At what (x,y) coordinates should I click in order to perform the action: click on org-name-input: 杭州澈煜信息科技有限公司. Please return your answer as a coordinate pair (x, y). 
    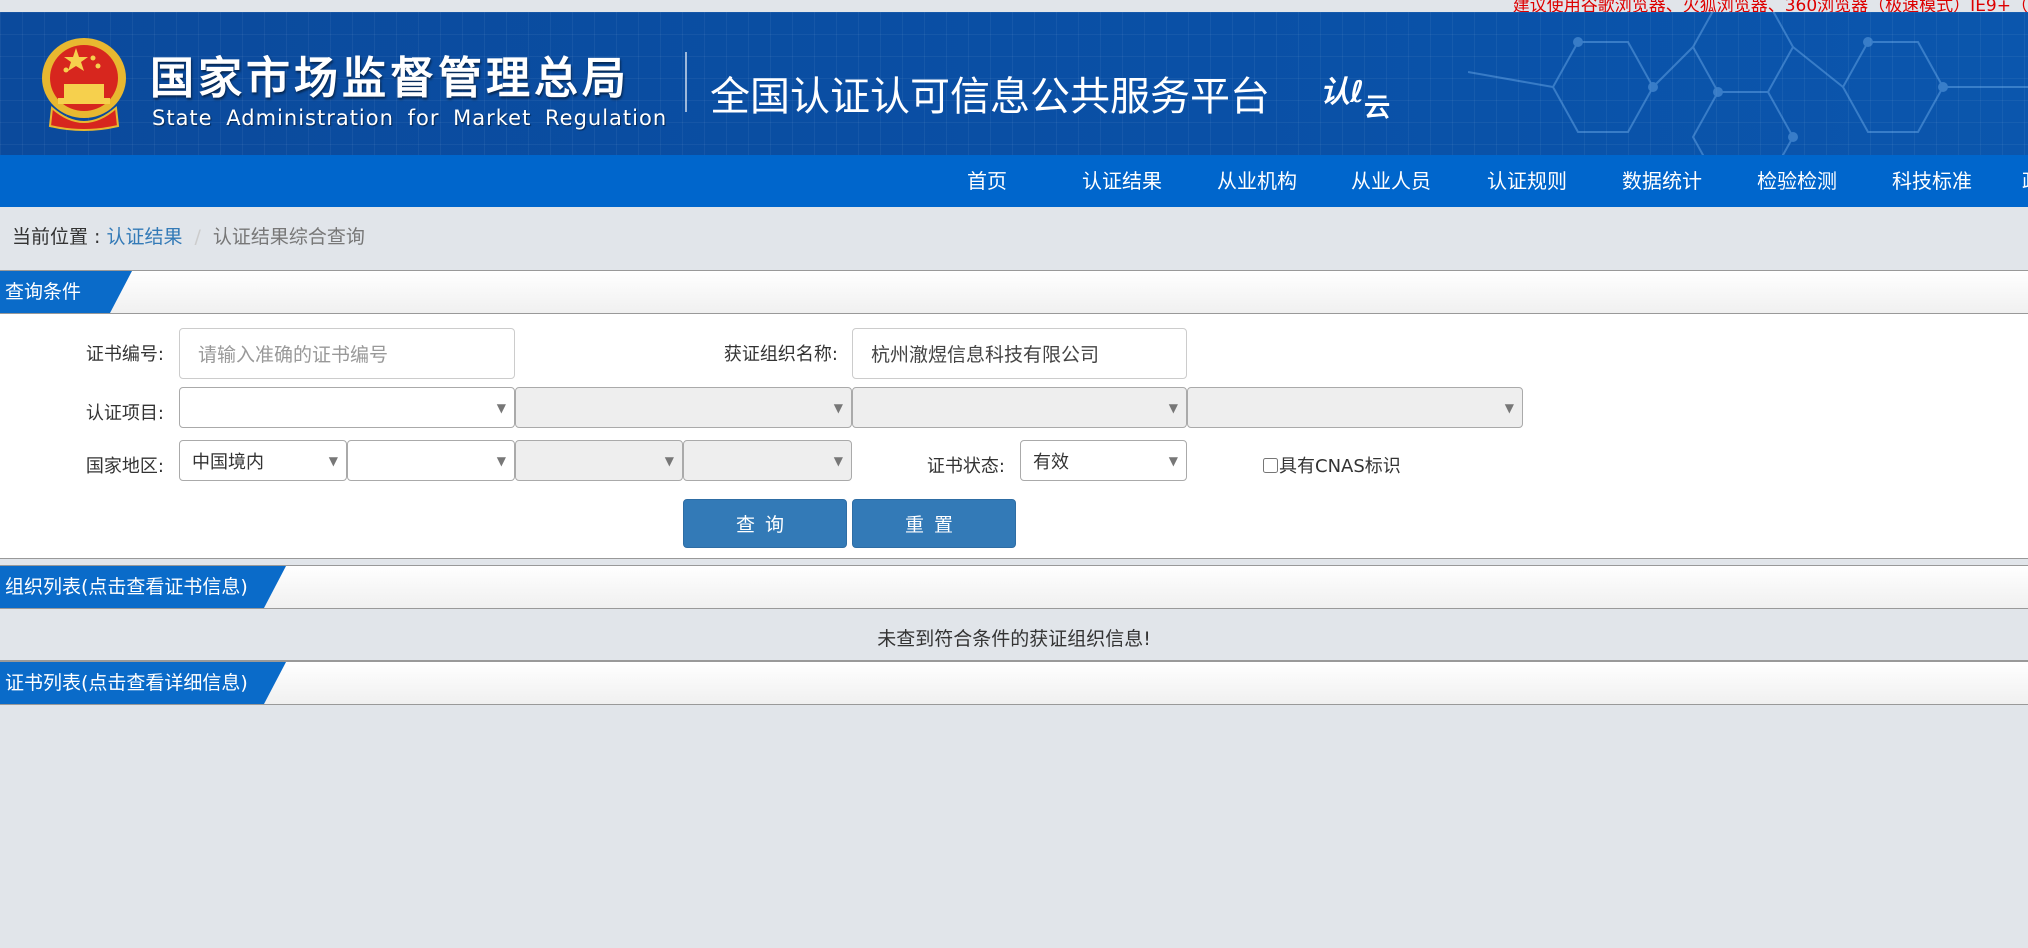
    Looking at the image, I should click on (1019, 353).